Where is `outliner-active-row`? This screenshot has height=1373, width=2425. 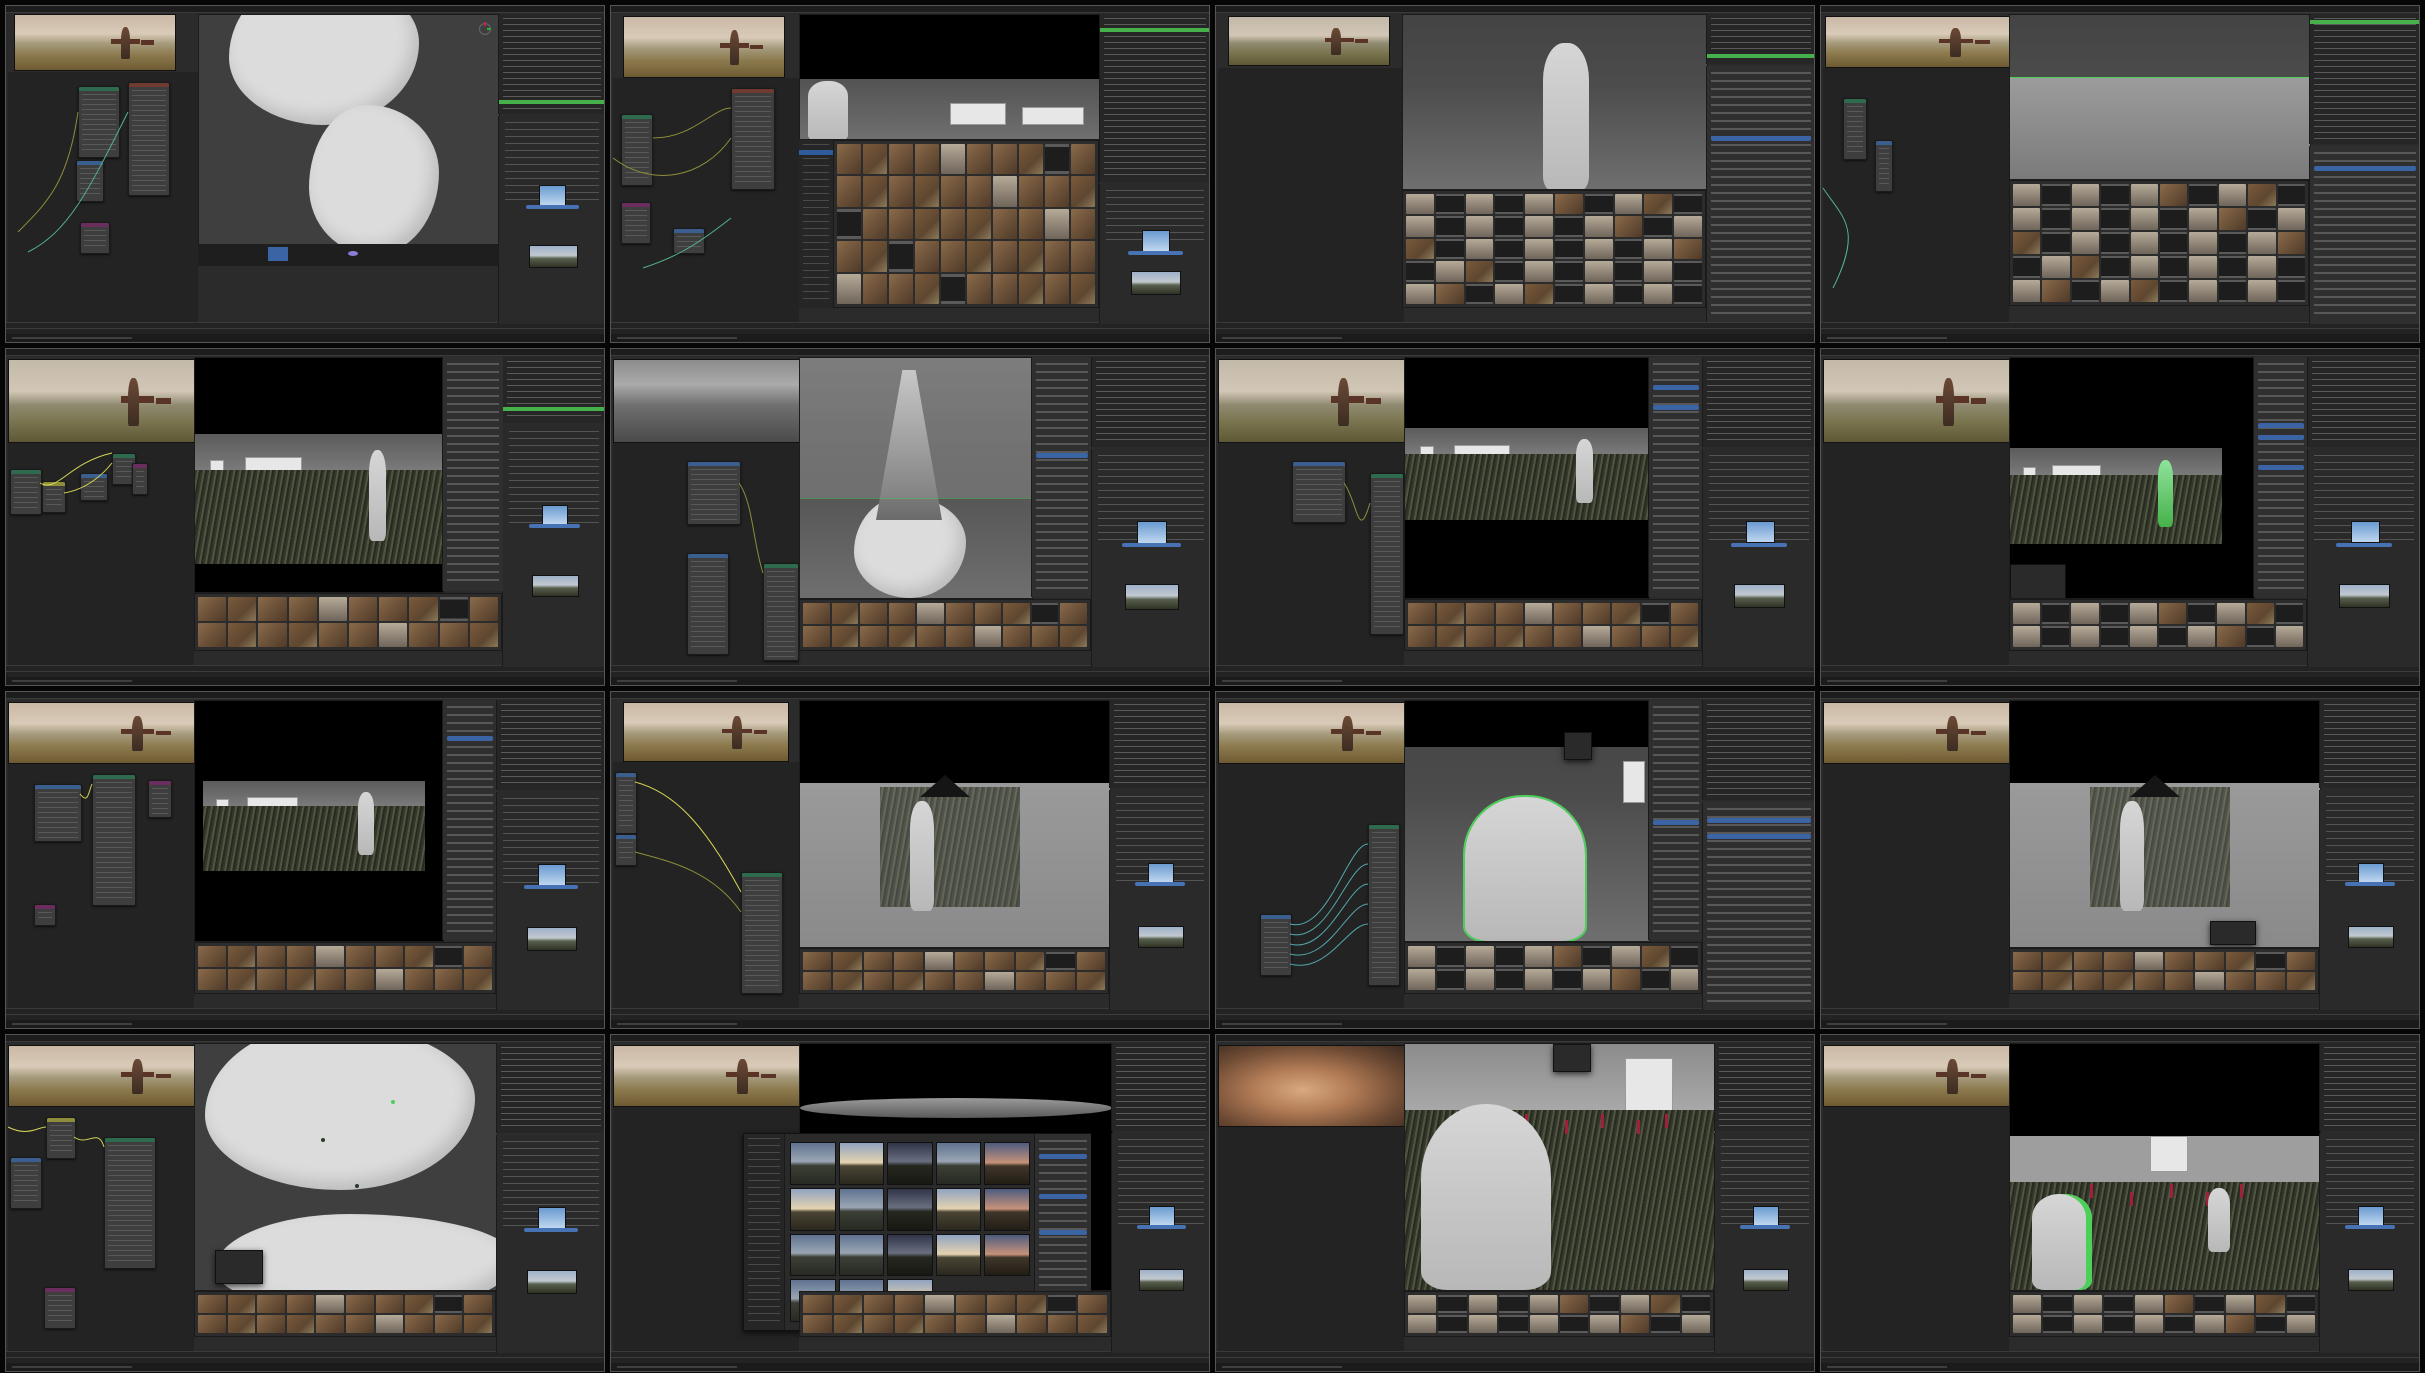 outliner-active-row is located at coordinates (1154, 30).